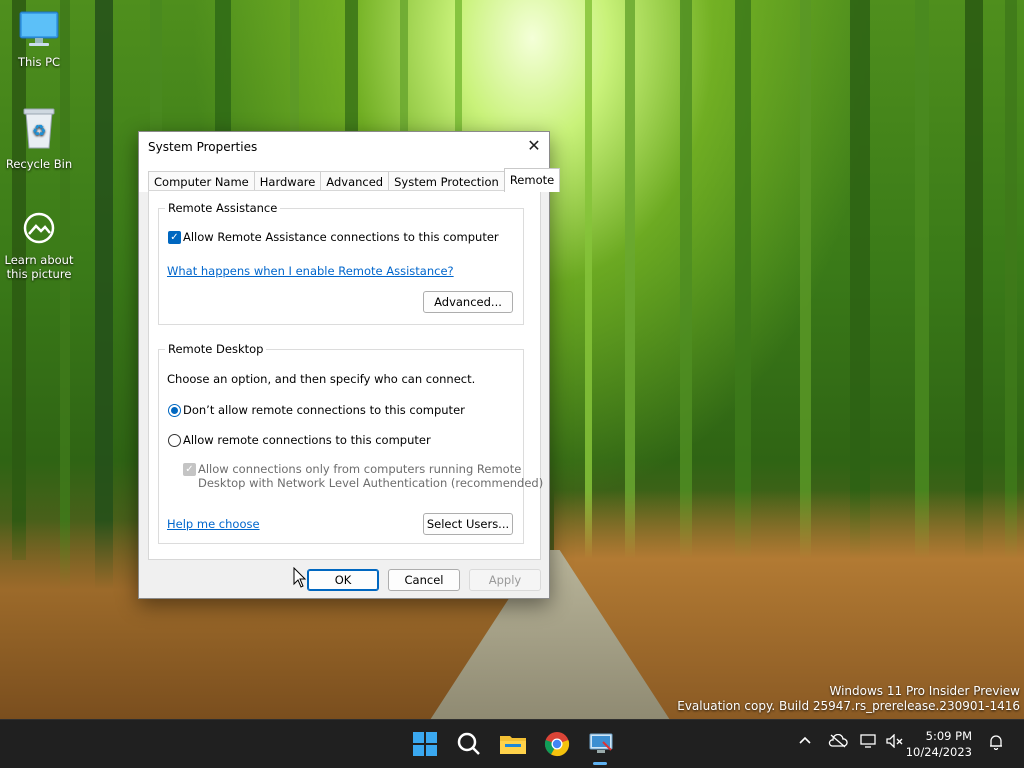 The image size is (1024, 768). Describe the element at coordinates (996, 744) in the screenshot. I see `notification-bell-icon` at that location.